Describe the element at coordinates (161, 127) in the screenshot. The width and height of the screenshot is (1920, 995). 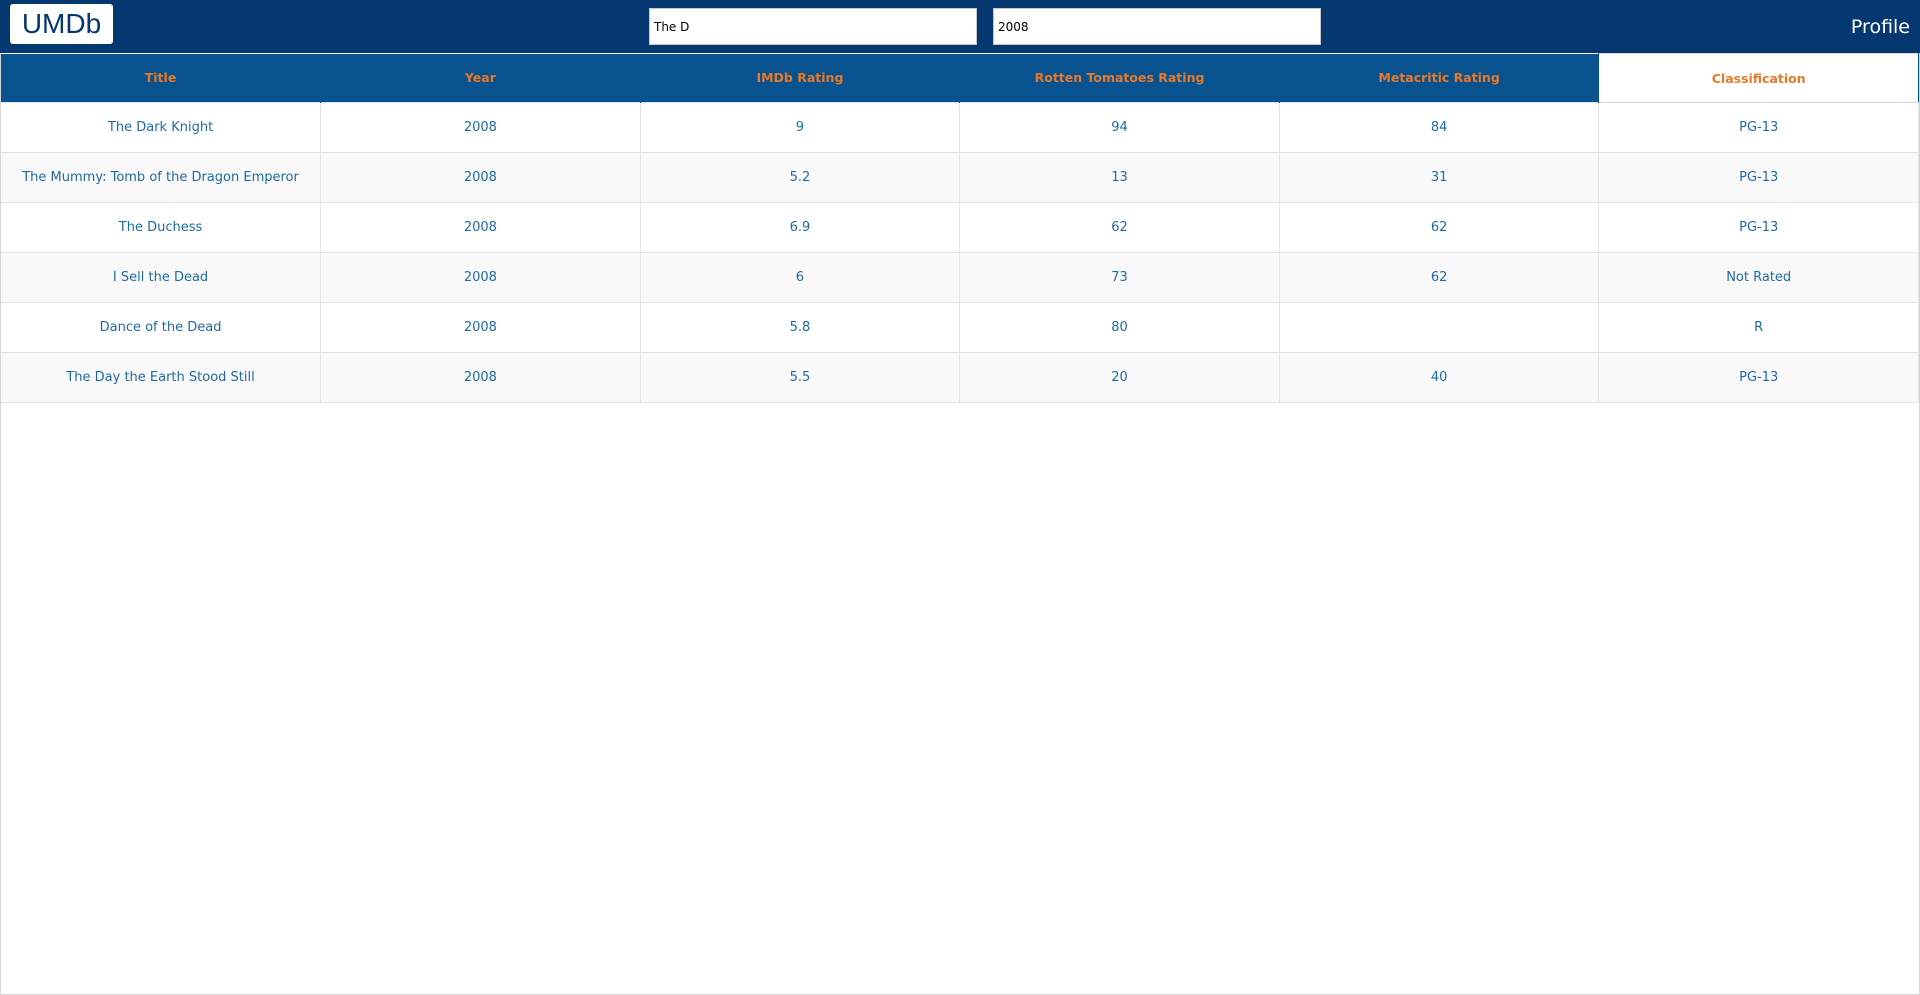
I see `cell-title: The Dark Knight` at that location.